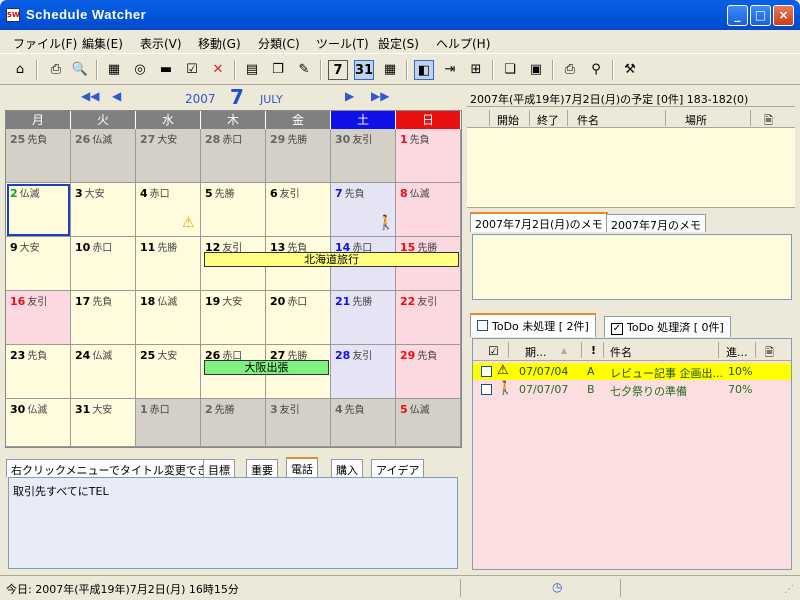 This screenshot has width=800, height=600. I want to click on home-icon: ⌂, so click(20, 70).